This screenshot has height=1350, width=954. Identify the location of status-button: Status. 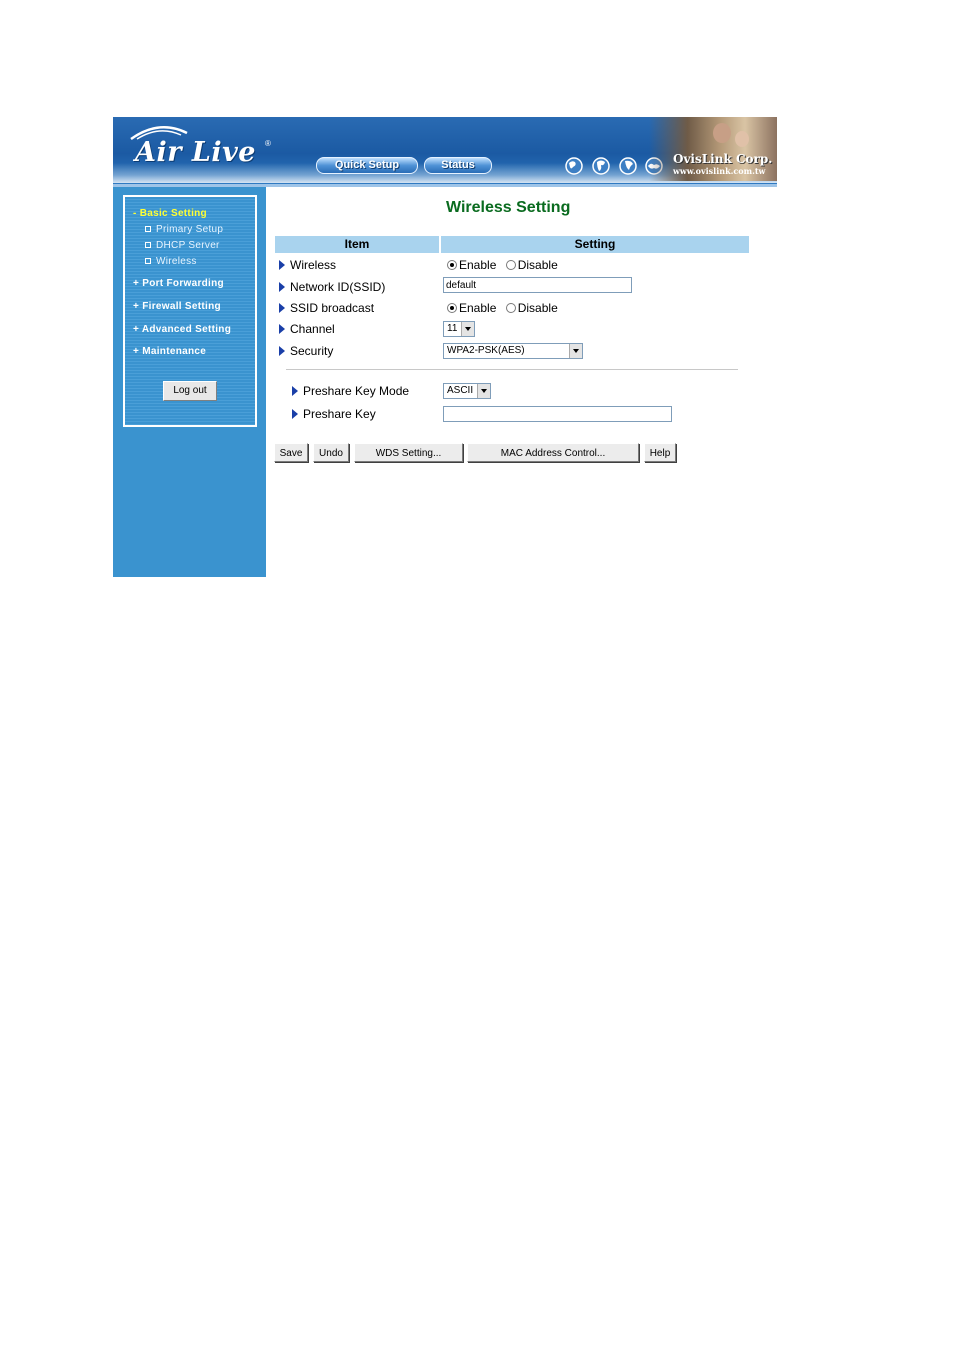
(458, 165).